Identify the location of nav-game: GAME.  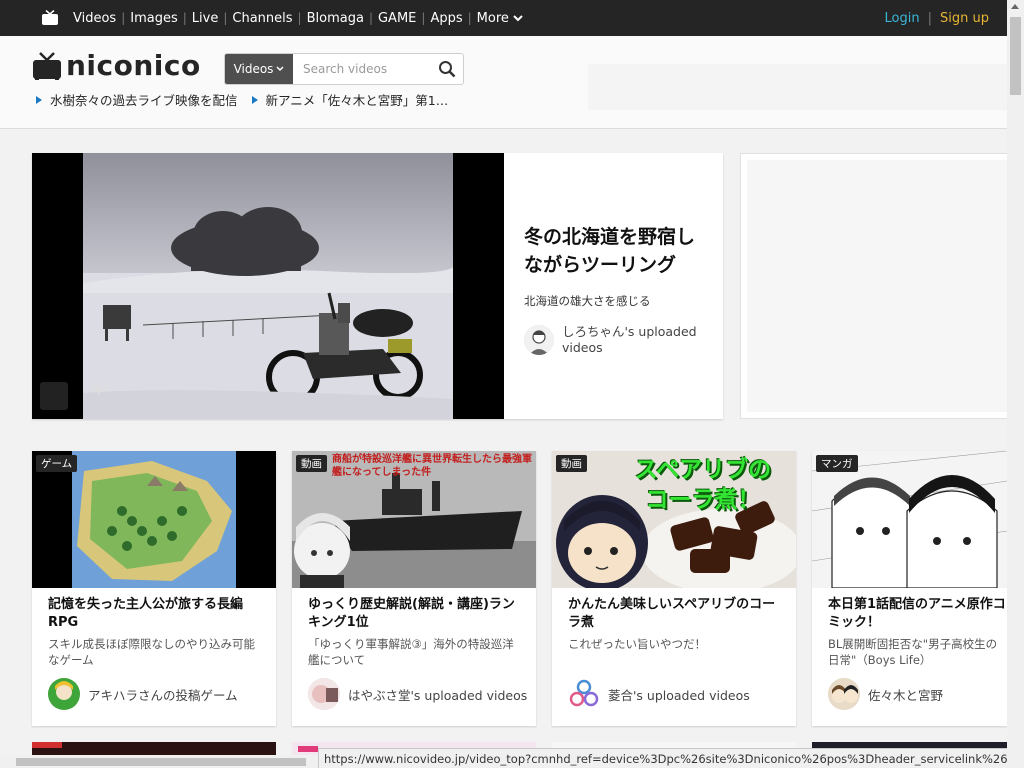
(397, 18).